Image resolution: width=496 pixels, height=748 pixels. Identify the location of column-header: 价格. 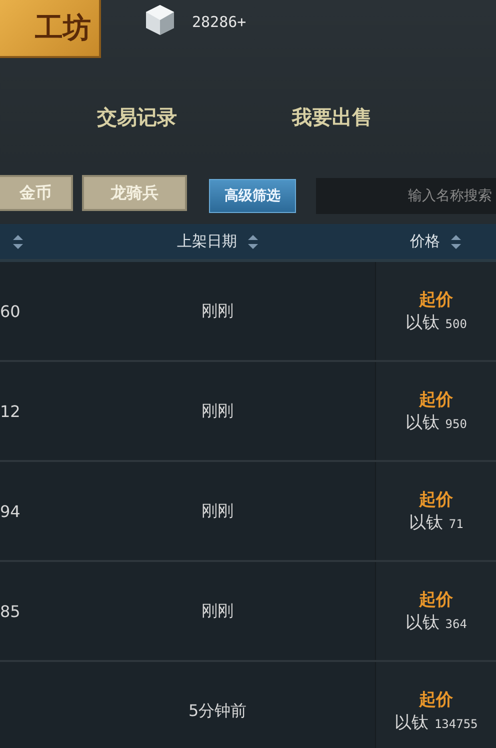
(425, 241).